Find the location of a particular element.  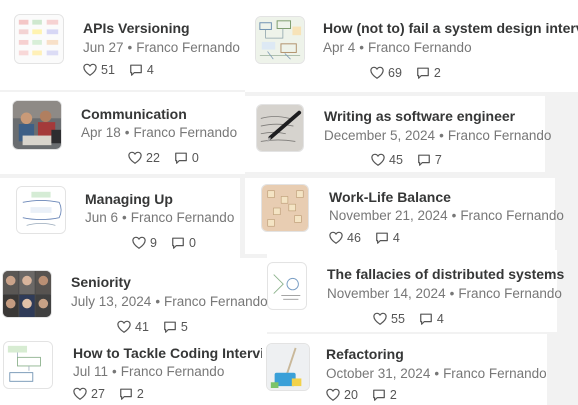

like-count: 41 is located at coordinates (142, 327).